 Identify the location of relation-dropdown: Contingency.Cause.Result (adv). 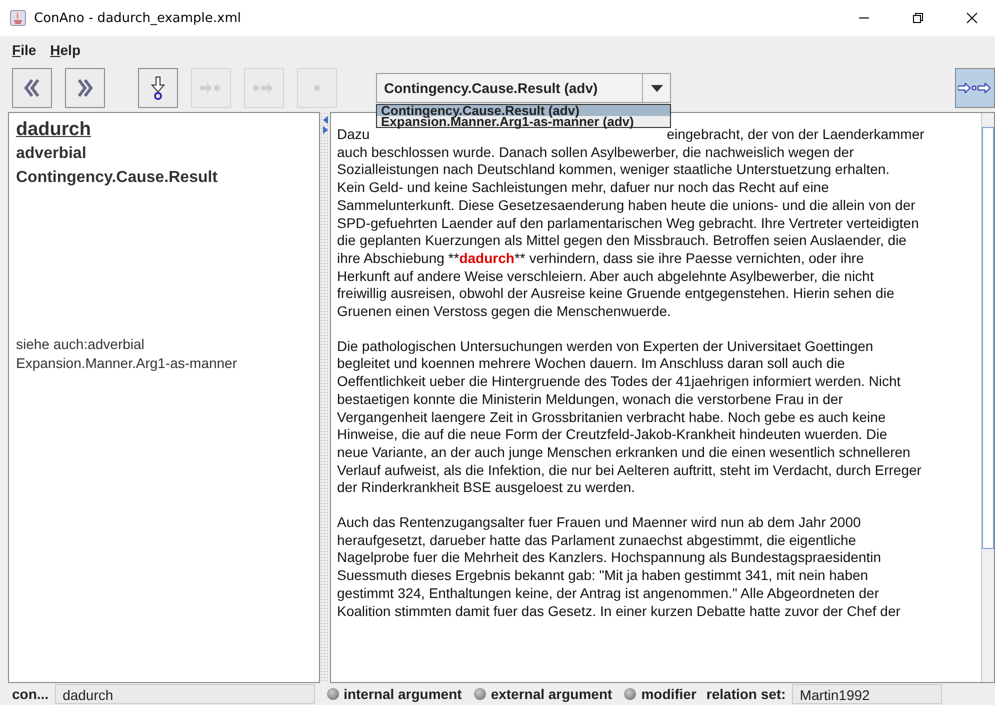
(523, 88).